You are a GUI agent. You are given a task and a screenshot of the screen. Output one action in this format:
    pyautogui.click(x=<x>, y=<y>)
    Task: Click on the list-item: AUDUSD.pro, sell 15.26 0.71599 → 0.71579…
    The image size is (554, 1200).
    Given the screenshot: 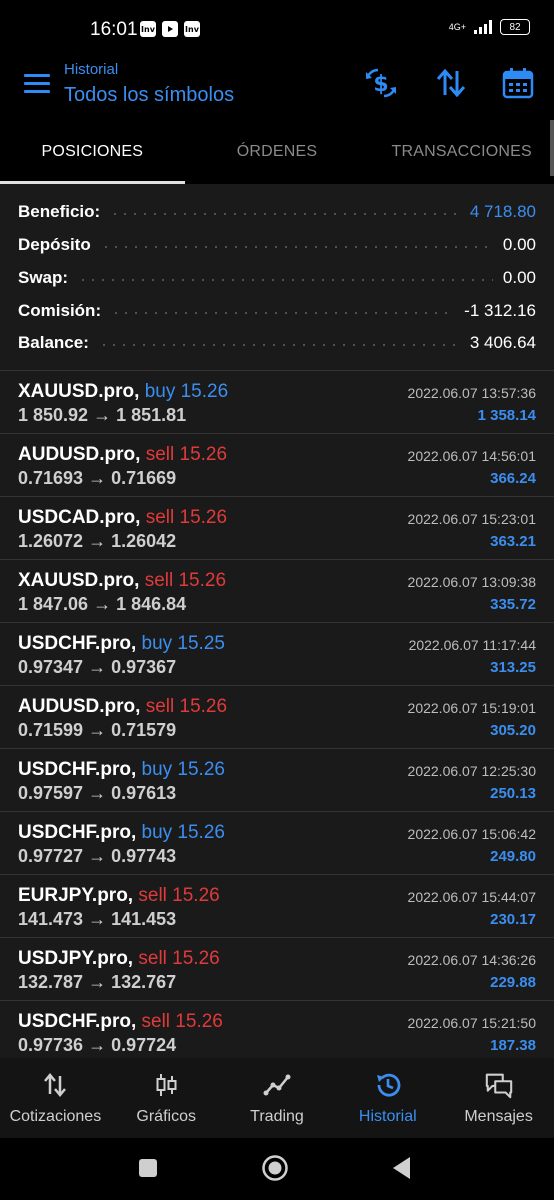 What is the action you would take?
    pyautogui.click(x=277, y=716)
    